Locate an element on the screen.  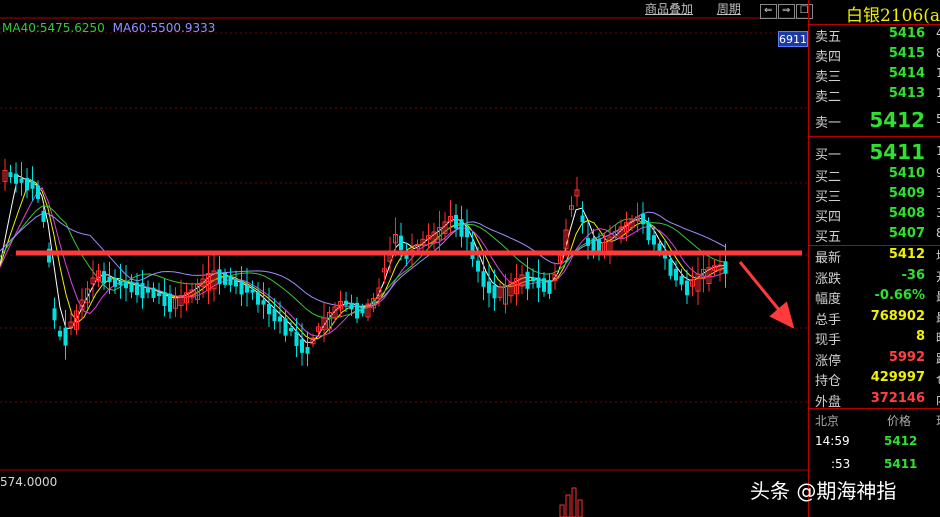
ask-row-4: 卖四 5415 8 is located at coordinates (874, 56).